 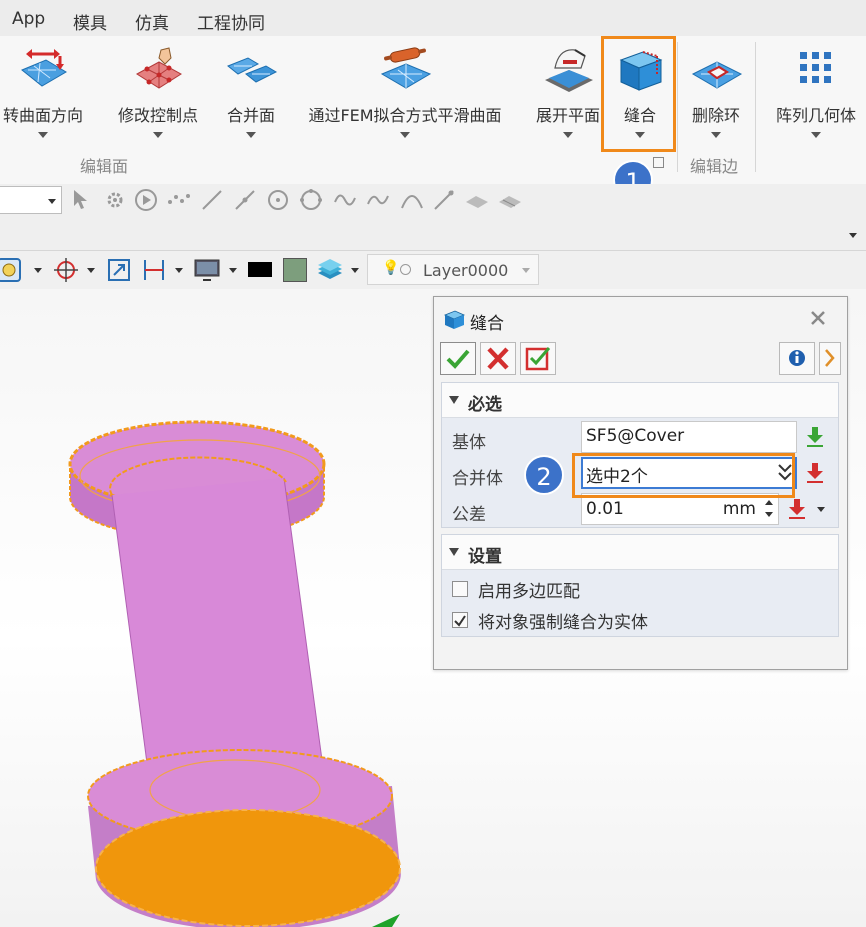 I want to click on gear-pick-icon, so click(x=115, y=200).